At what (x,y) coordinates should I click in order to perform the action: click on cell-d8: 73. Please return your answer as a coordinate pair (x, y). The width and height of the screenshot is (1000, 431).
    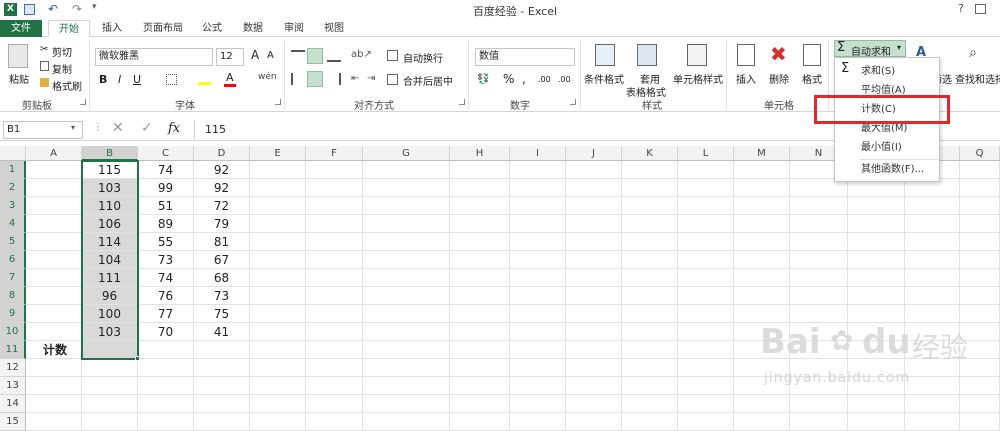
    Looking at the image, I should click on (222, 296).